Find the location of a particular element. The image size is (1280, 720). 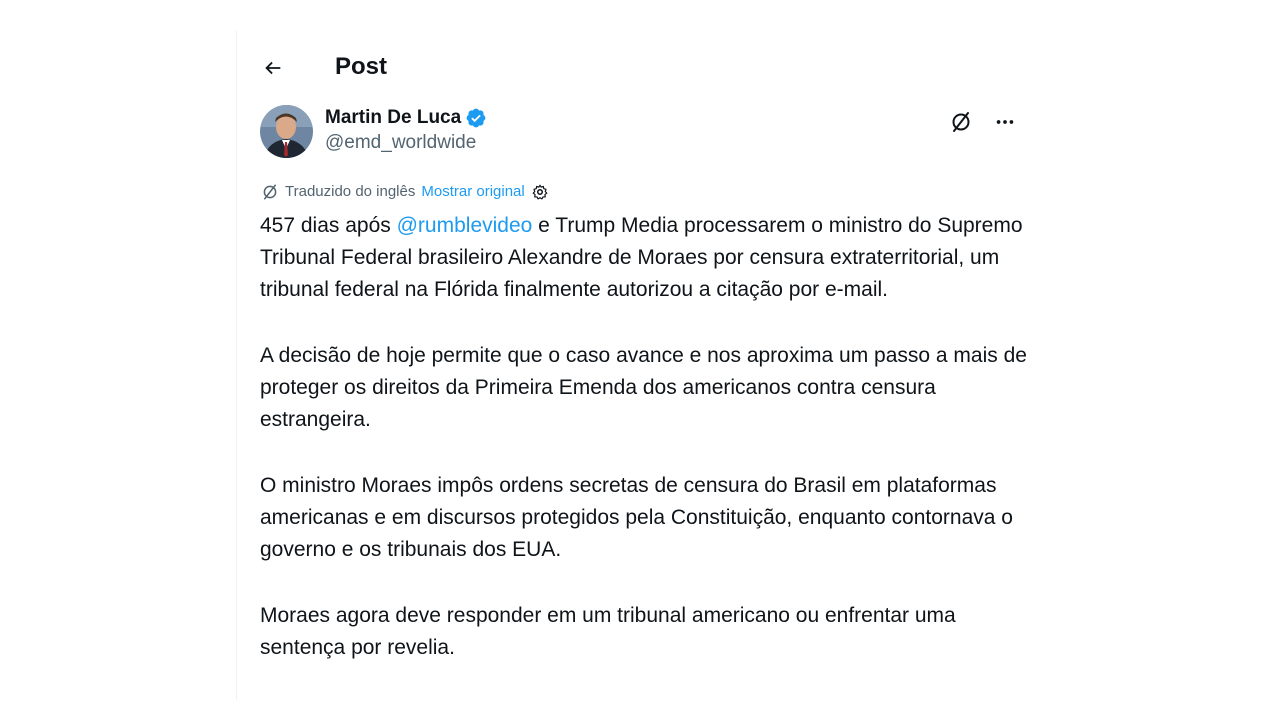

avatar is located at coordinates (286, 131).